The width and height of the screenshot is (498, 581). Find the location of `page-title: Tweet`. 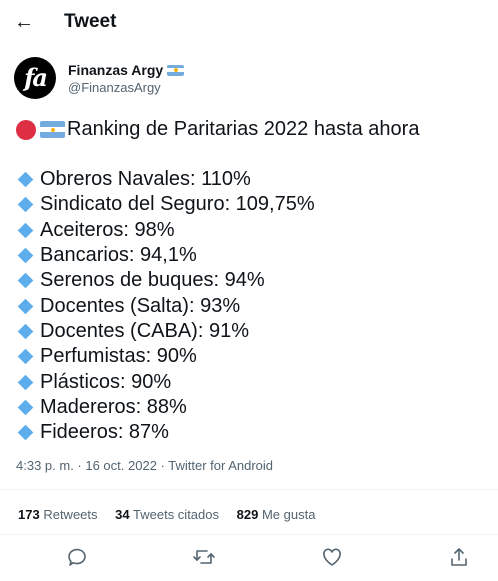

page-title: Tweet is located at coordinates (90, 21).